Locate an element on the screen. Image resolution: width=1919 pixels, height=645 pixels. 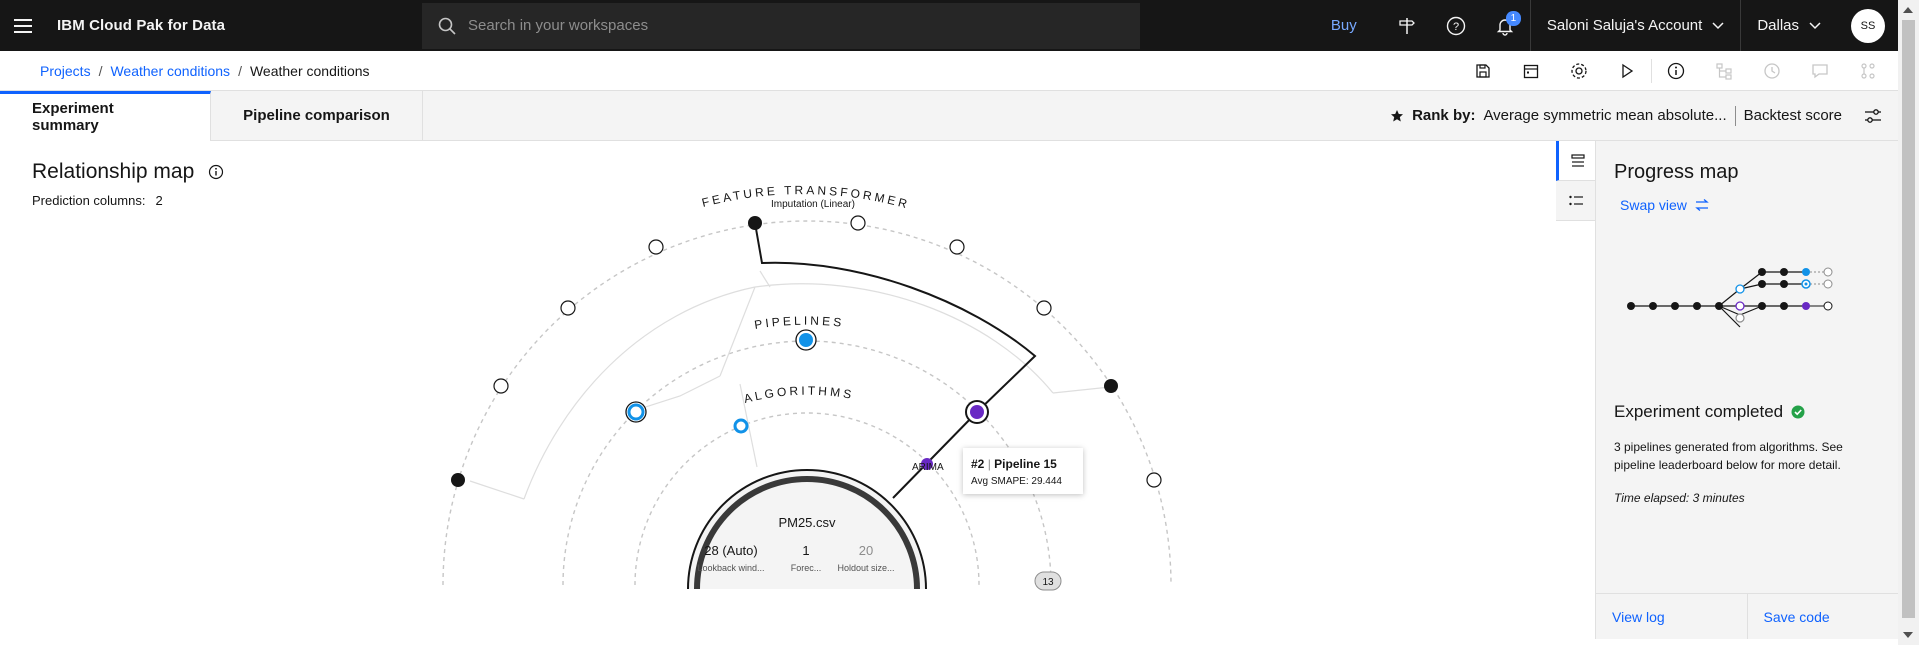
settings-gear-icon is located at coordinates (1579, 71).